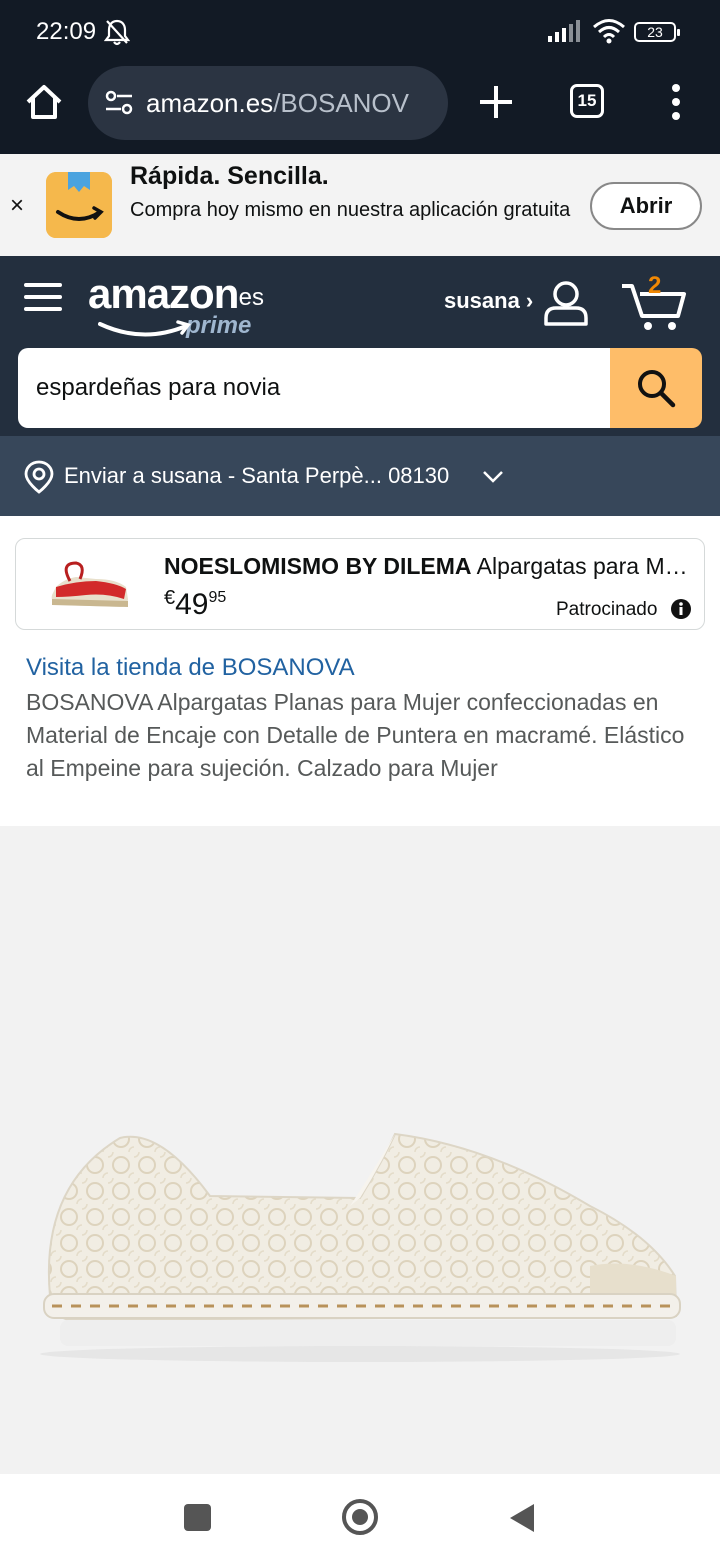  I want to click on search-icon, so click(657, 389).